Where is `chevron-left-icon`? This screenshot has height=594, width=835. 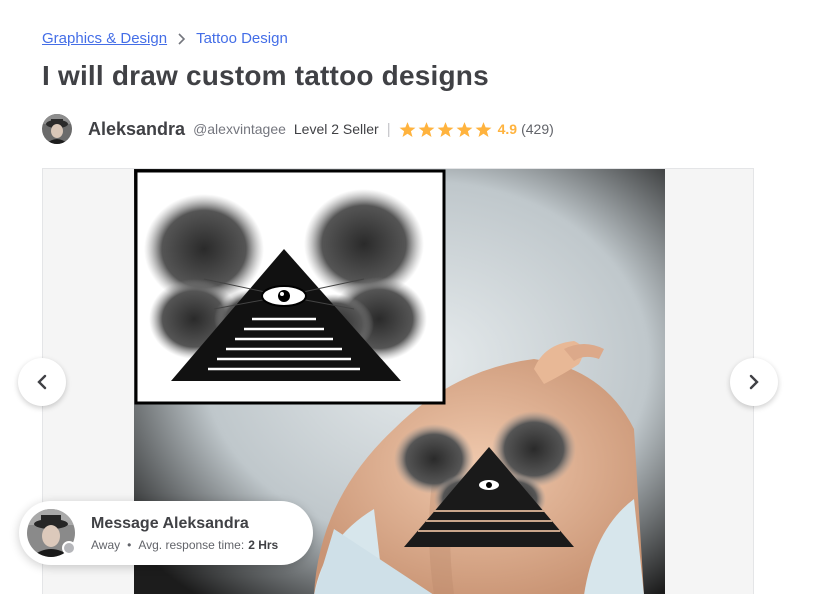 chevron-left-icon is located at coordinates (42, 382).